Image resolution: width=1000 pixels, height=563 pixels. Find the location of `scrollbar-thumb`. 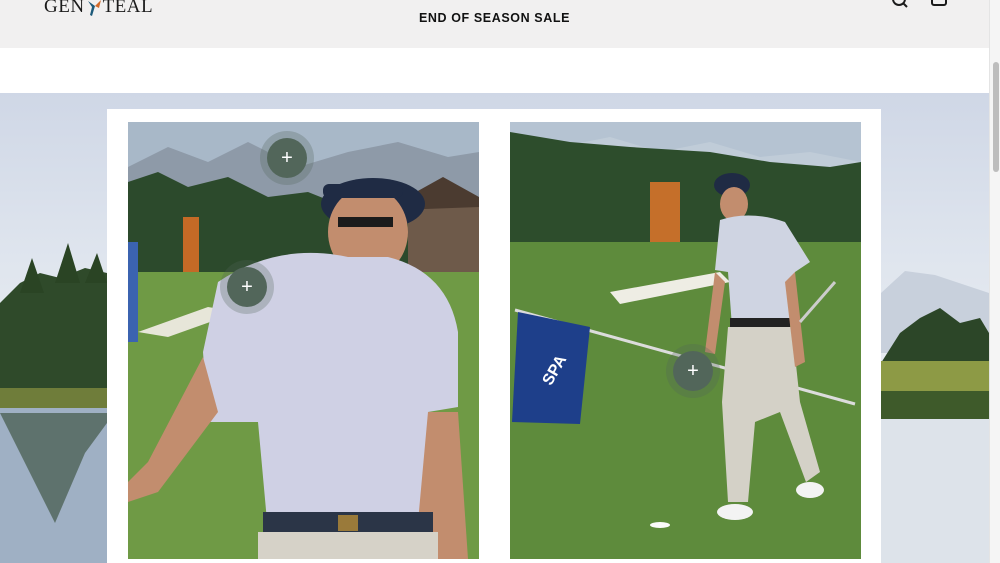

scrollbar-thumb is located at coordinates (996, 117).